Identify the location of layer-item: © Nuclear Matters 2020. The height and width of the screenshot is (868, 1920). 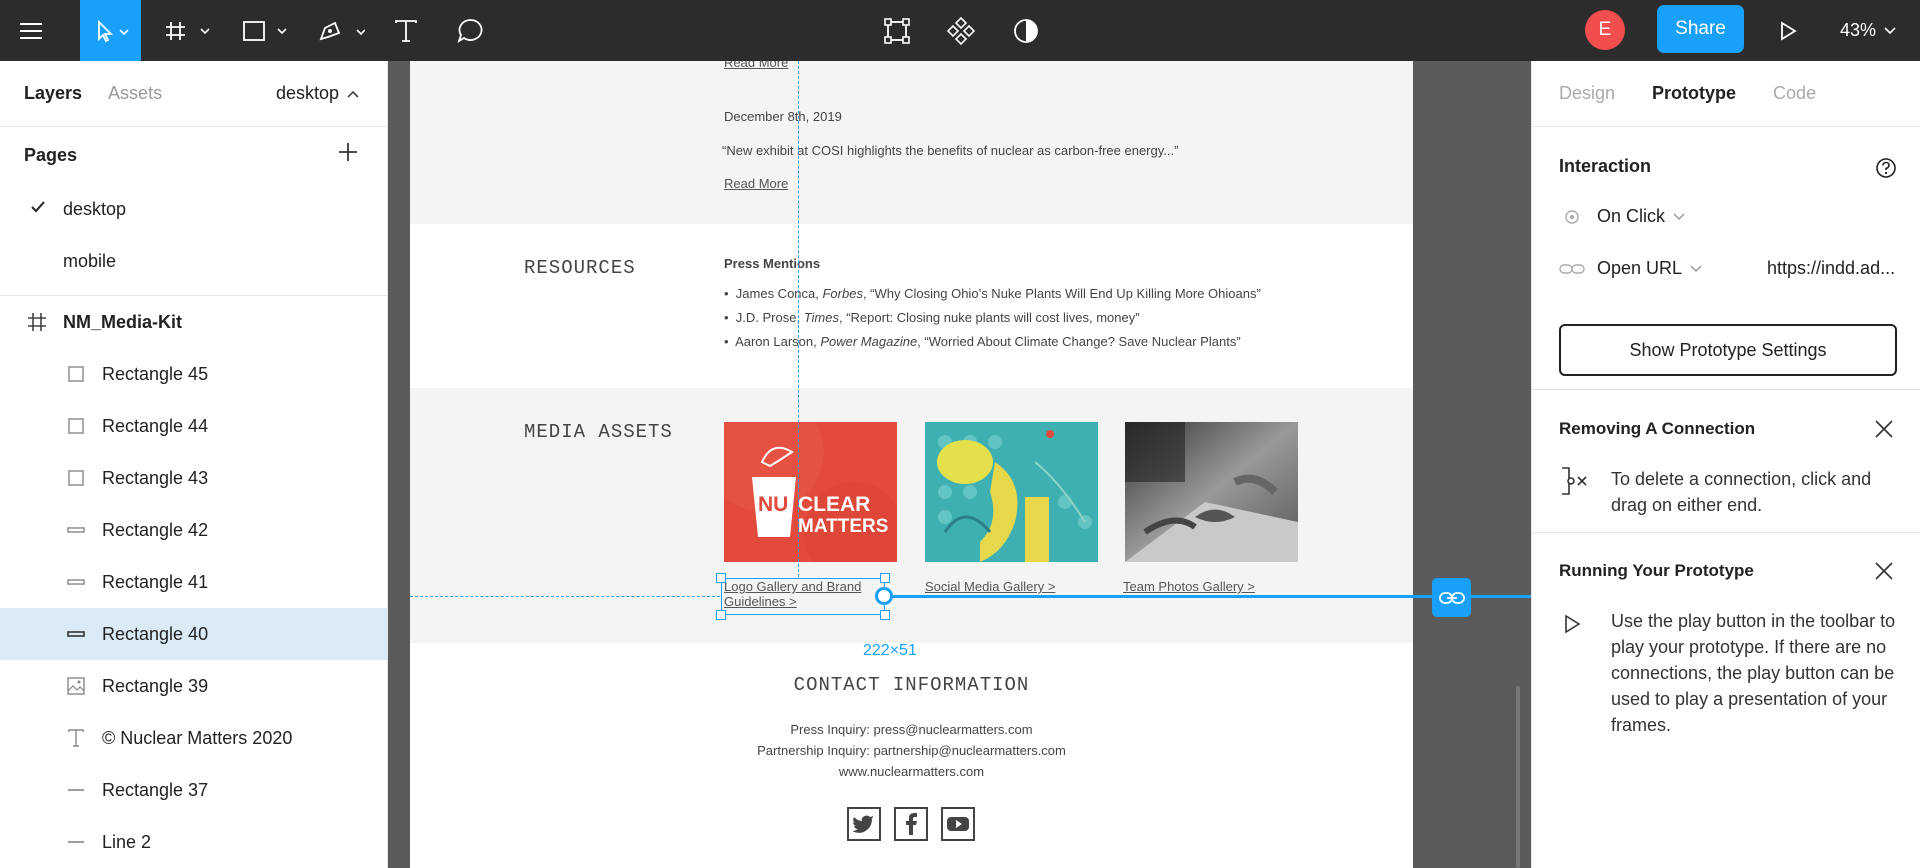
(193, 738).